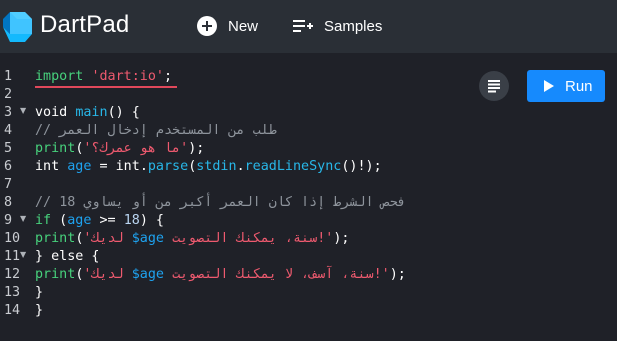 Image resolution: width=617 pixels, height=341 pixels. I want to click on code-line-9: if (age >= 18) {, so click(99, 220).